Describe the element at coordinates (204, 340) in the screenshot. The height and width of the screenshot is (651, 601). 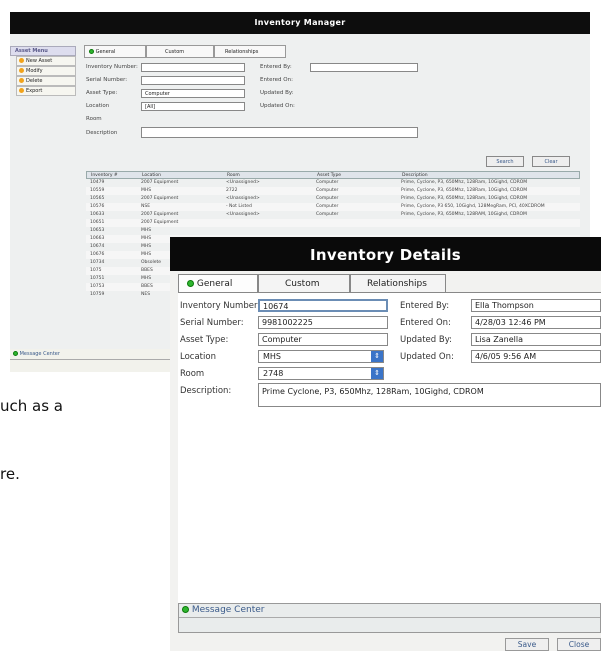
I see `asset-type-label: Asset Type:` at that location.